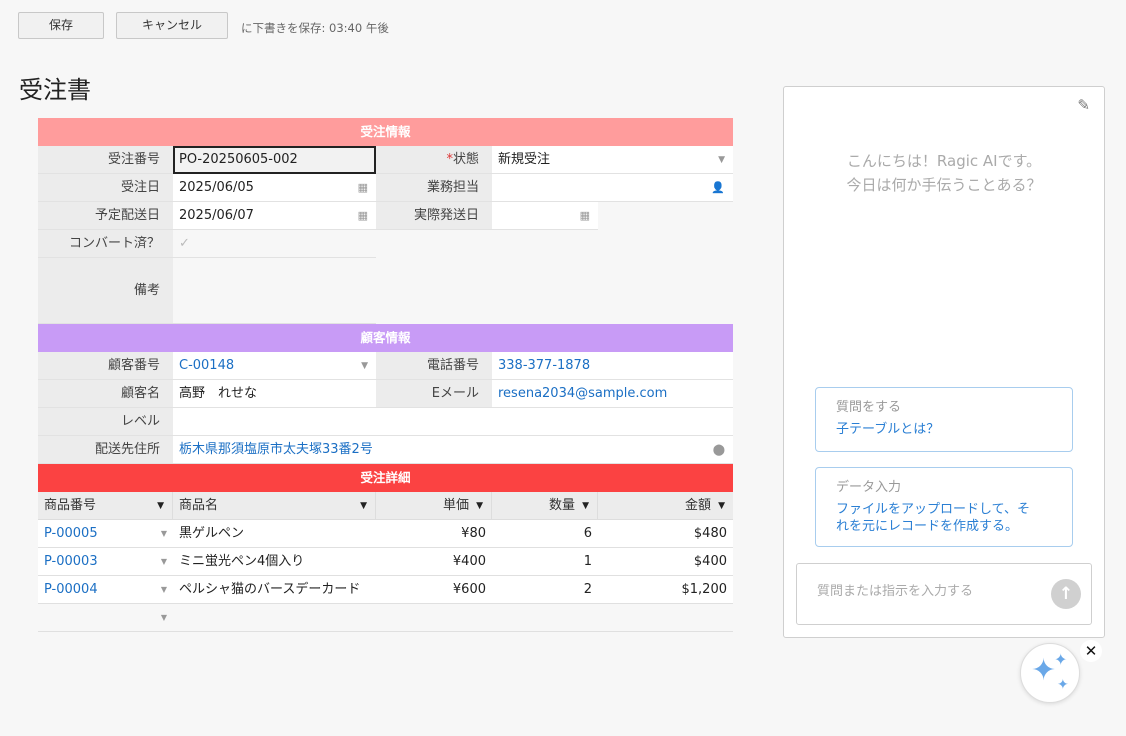  I want to click on column-header-name: 商品名 ▼, so click(274, 505).